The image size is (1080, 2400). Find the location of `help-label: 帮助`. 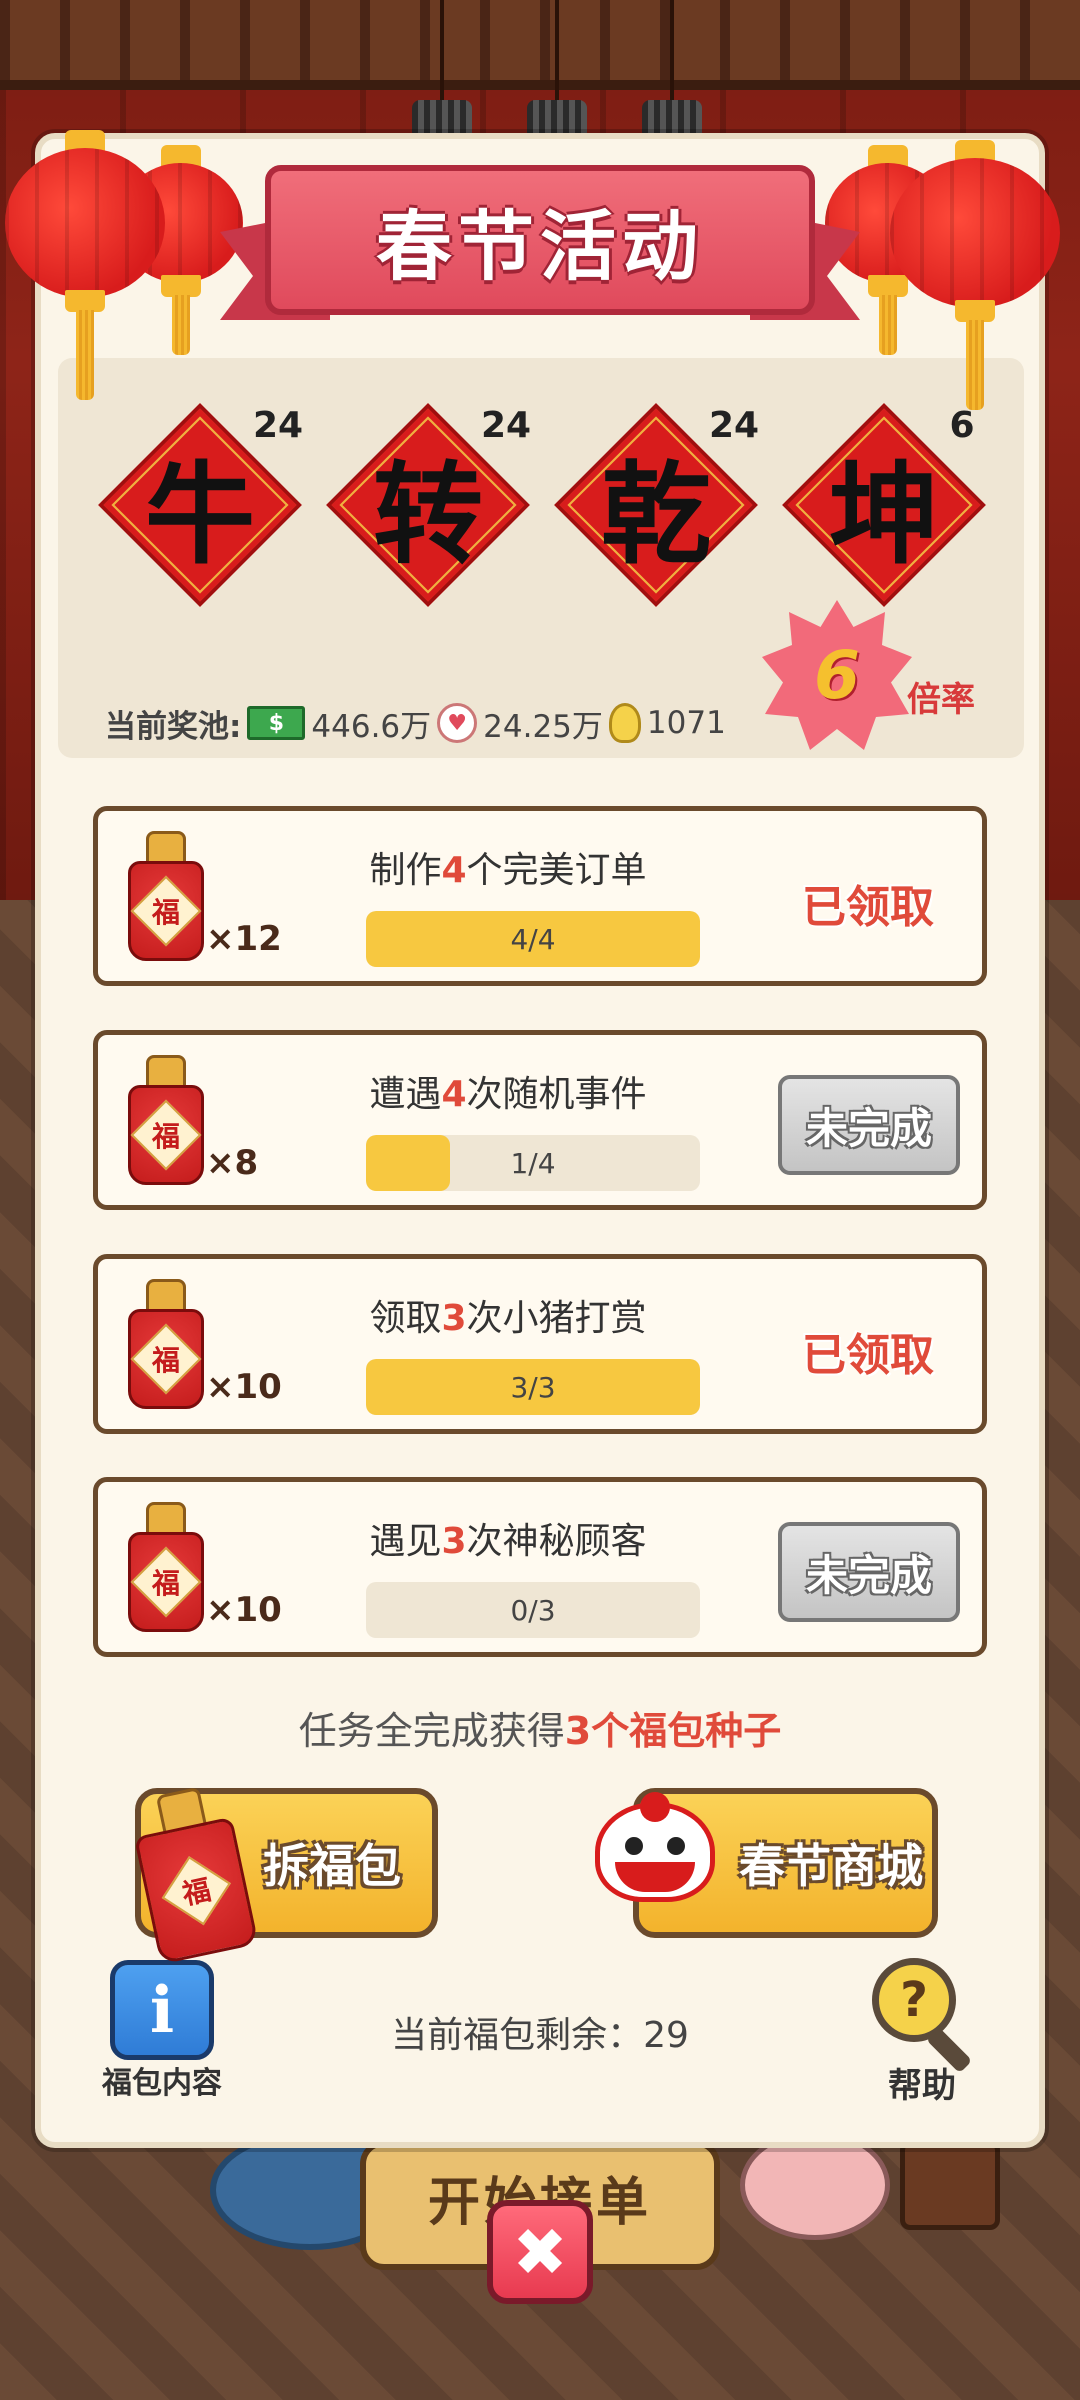

help-label: 帮助 is located at coordinates (922, 2082).